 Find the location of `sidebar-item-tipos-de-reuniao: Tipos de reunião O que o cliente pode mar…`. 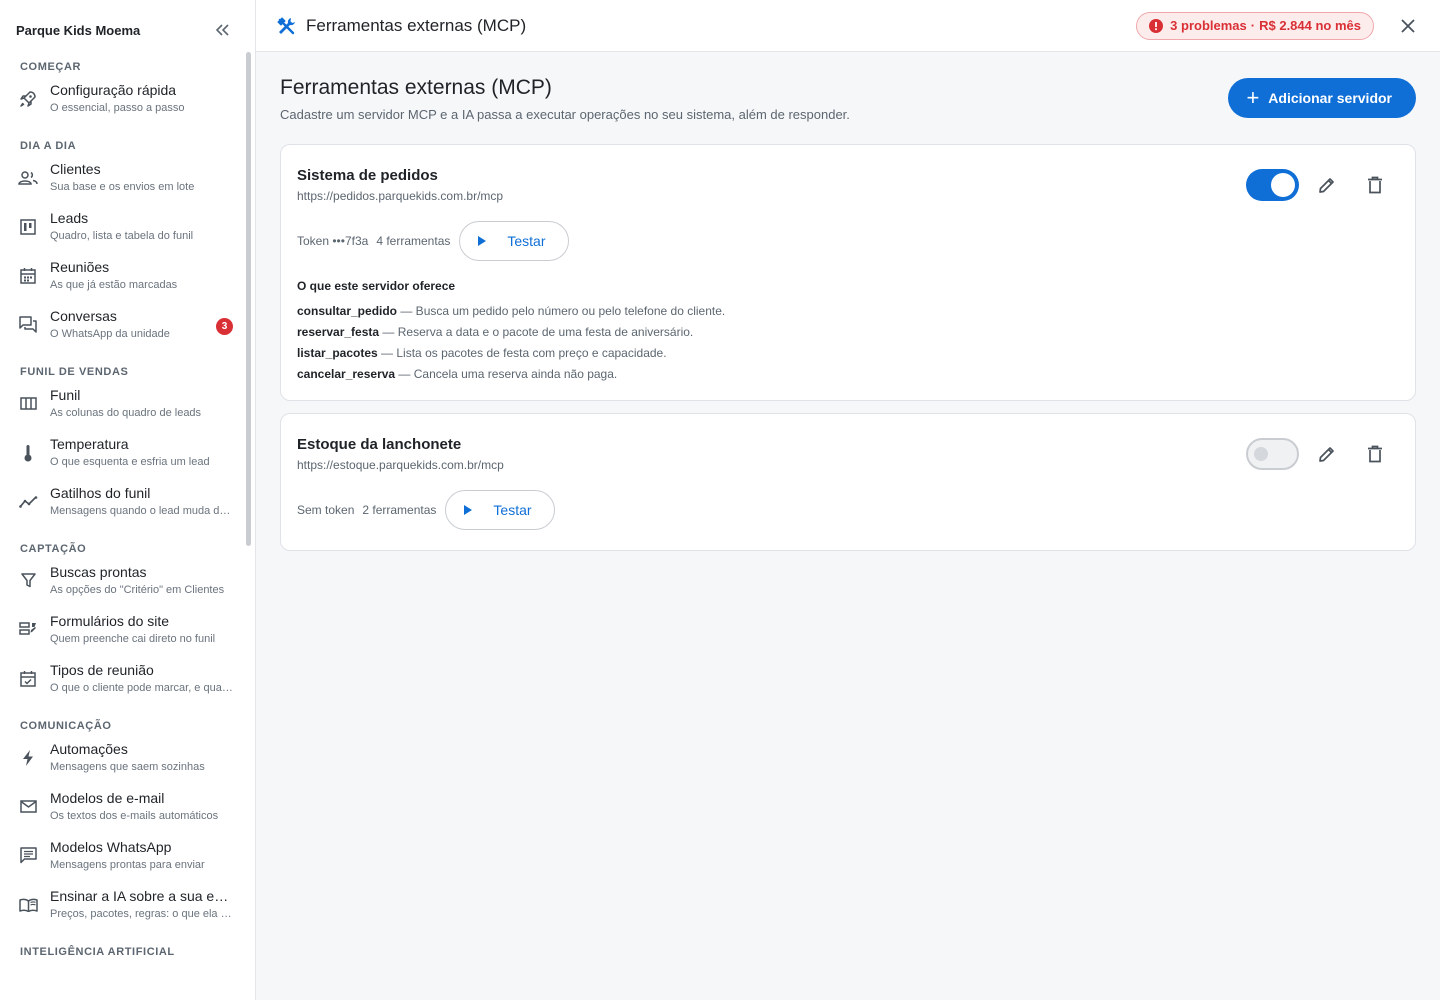

sidebar-item-tipos-de-reuniao: Tipos de reunião O que o cliente pode mar… is located at coordinates (127, 678).